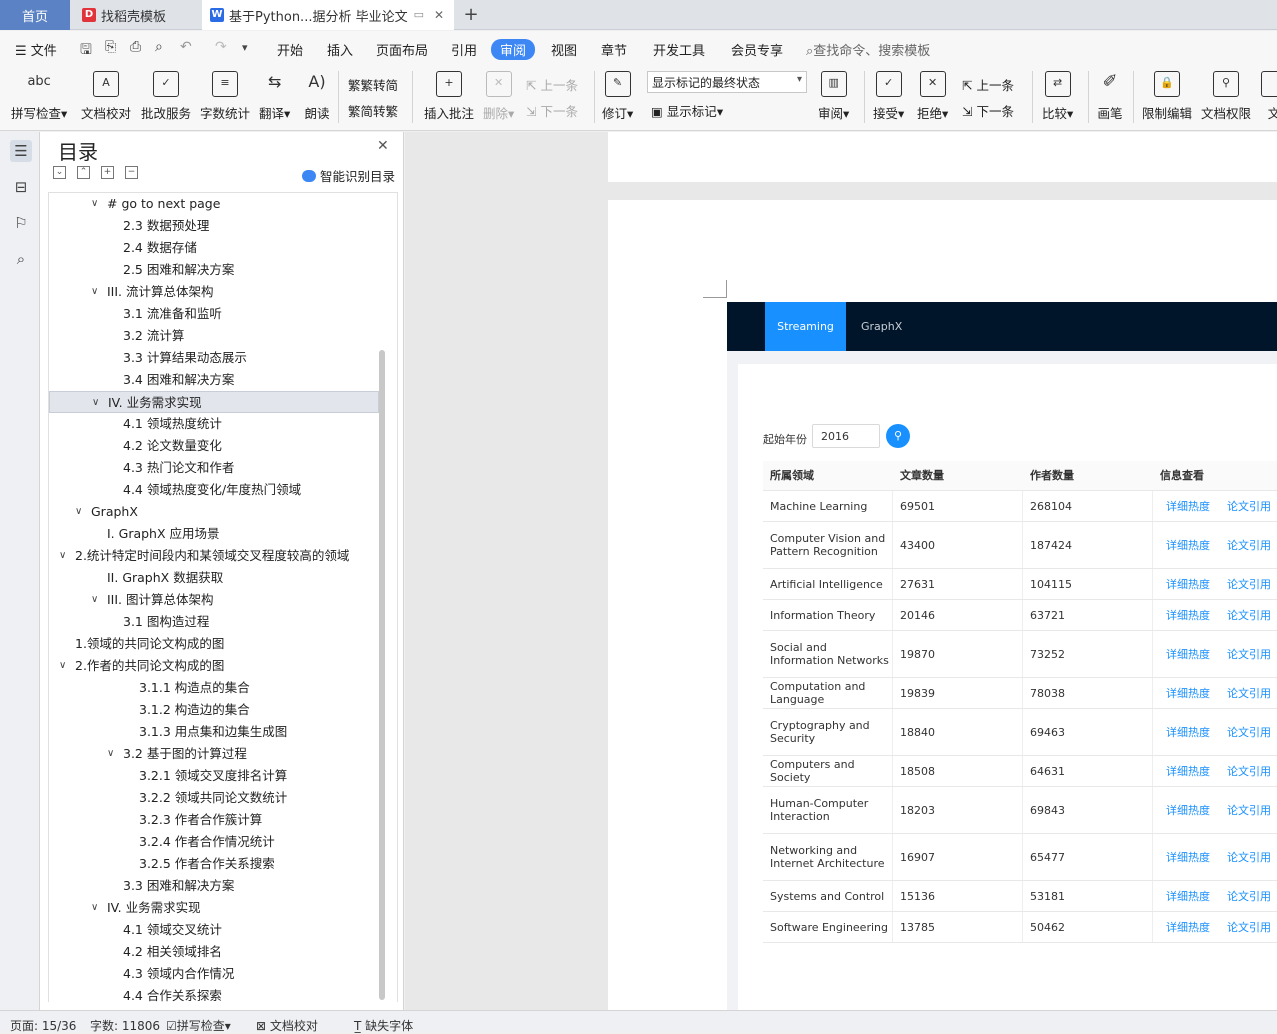 This screenshot has height=1034, width=1277. What do you see at coordinates (340, 49) in the screenshot?
I see `menu-insert: 插入` at bounding box center [340, 49].